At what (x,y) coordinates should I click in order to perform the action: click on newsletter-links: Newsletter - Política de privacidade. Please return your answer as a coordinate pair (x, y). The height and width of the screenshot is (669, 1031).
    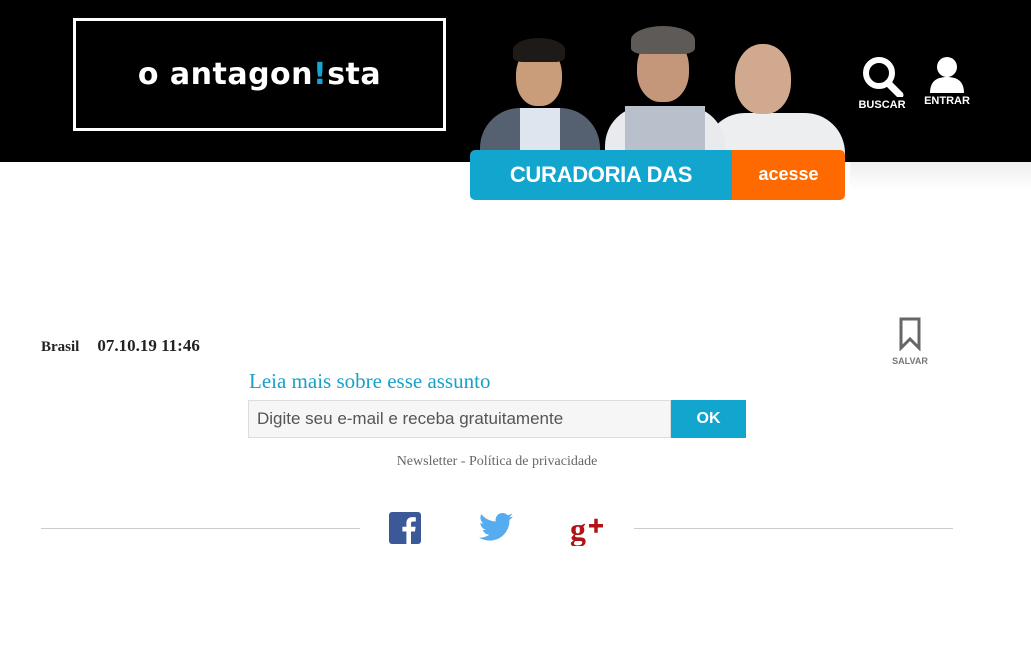
    Looking at the image, I should click on (497, 462).